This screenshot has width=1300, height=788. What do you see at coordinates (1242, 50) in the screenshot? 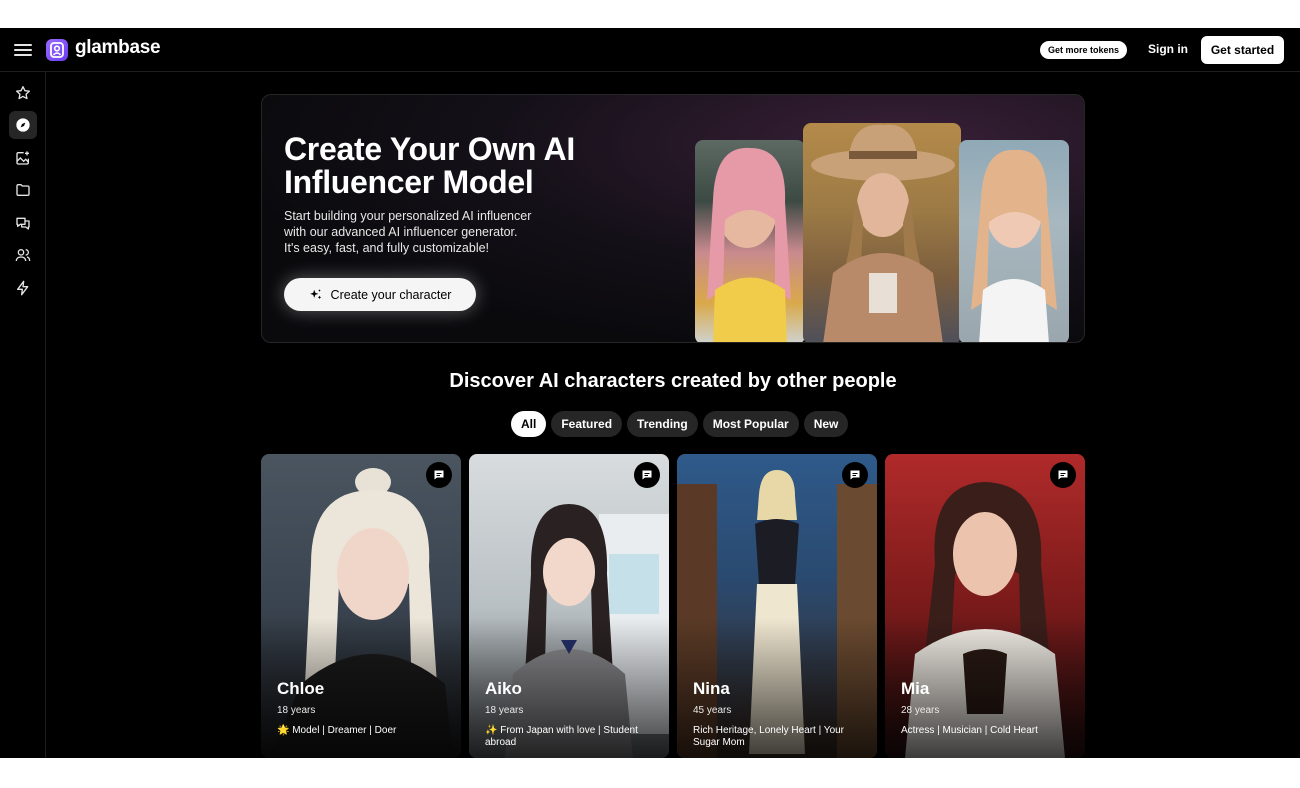
I see `get-started-button: Get started` at bounding box center [1242, 50].